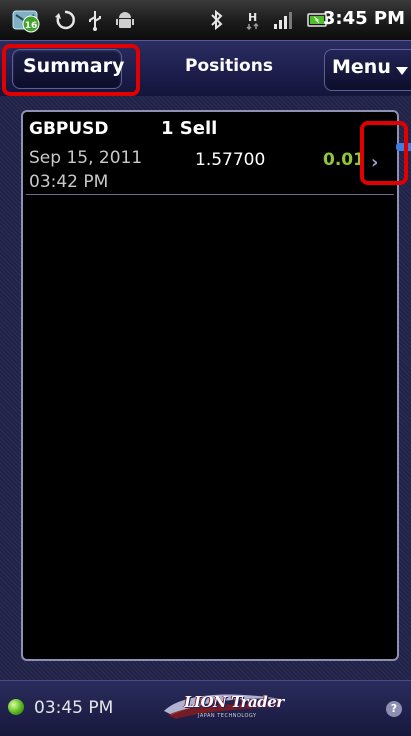 This screenshot has height=736, width=411. What do you see at coordinates (344, 160) in the screenshot?
I see `position-profit: 0.01` at bounding box center [344, 160].